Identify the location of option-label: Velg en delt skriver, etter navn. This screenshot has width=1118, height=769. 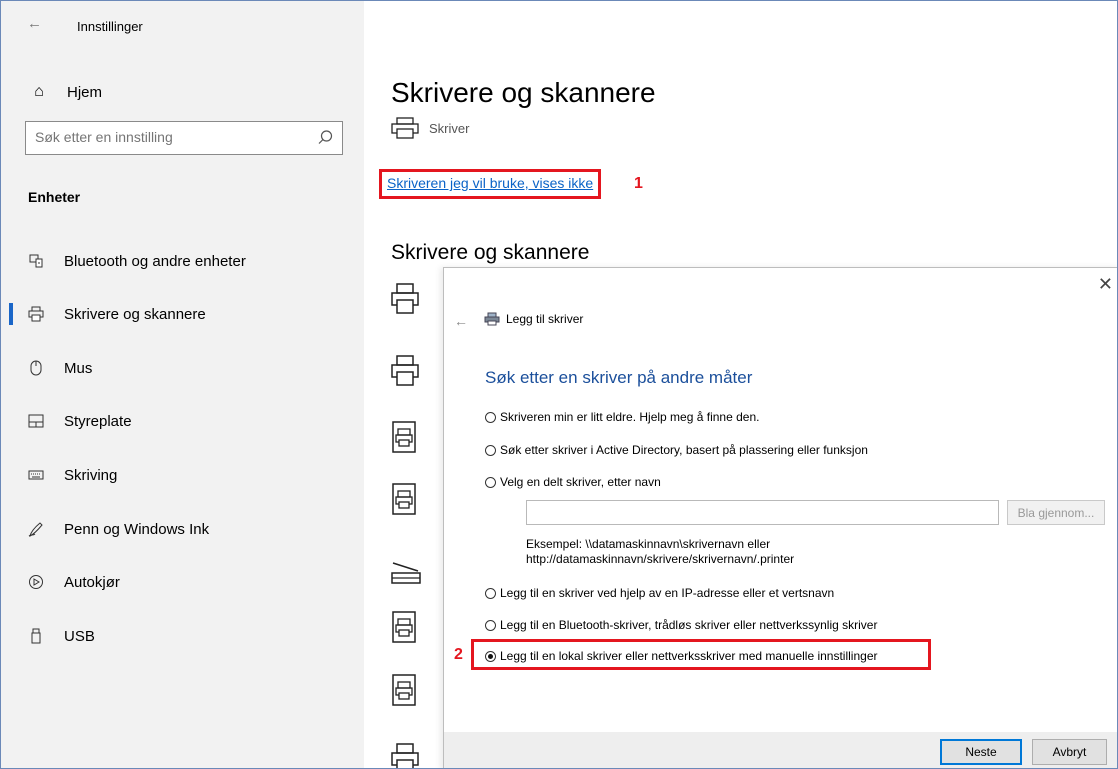
(580, 482).